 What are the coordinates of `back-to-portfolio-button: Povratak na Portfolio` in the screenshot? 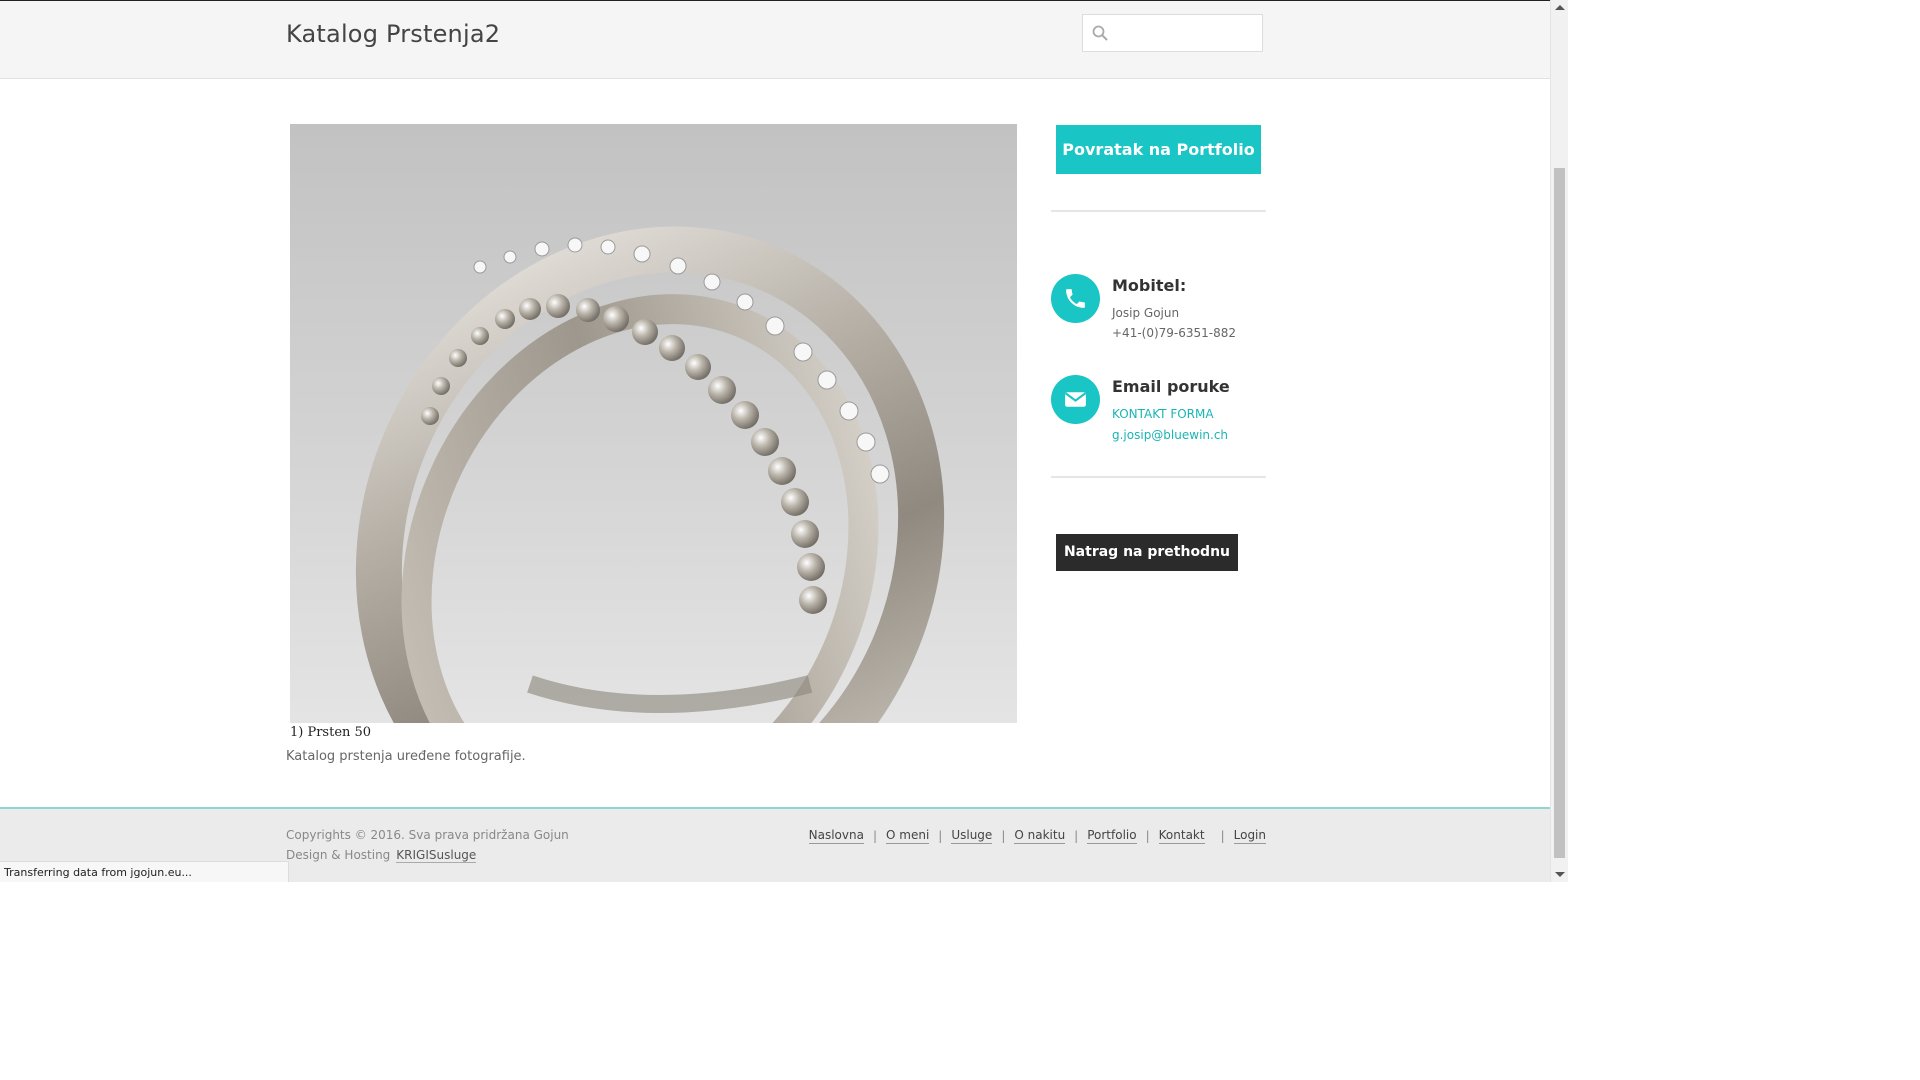 It's located at (1158, 149).